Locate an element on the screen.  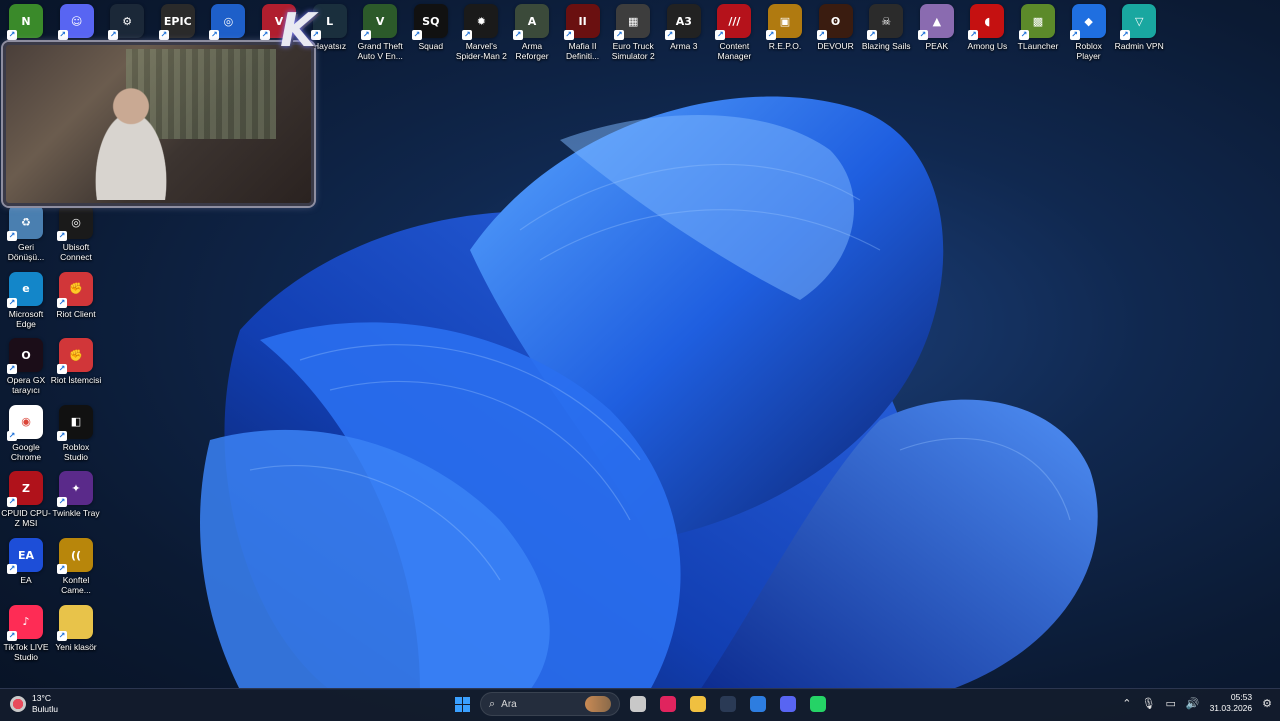
discord-icon: ☺ ↗ is located at coordinates (75, 22).